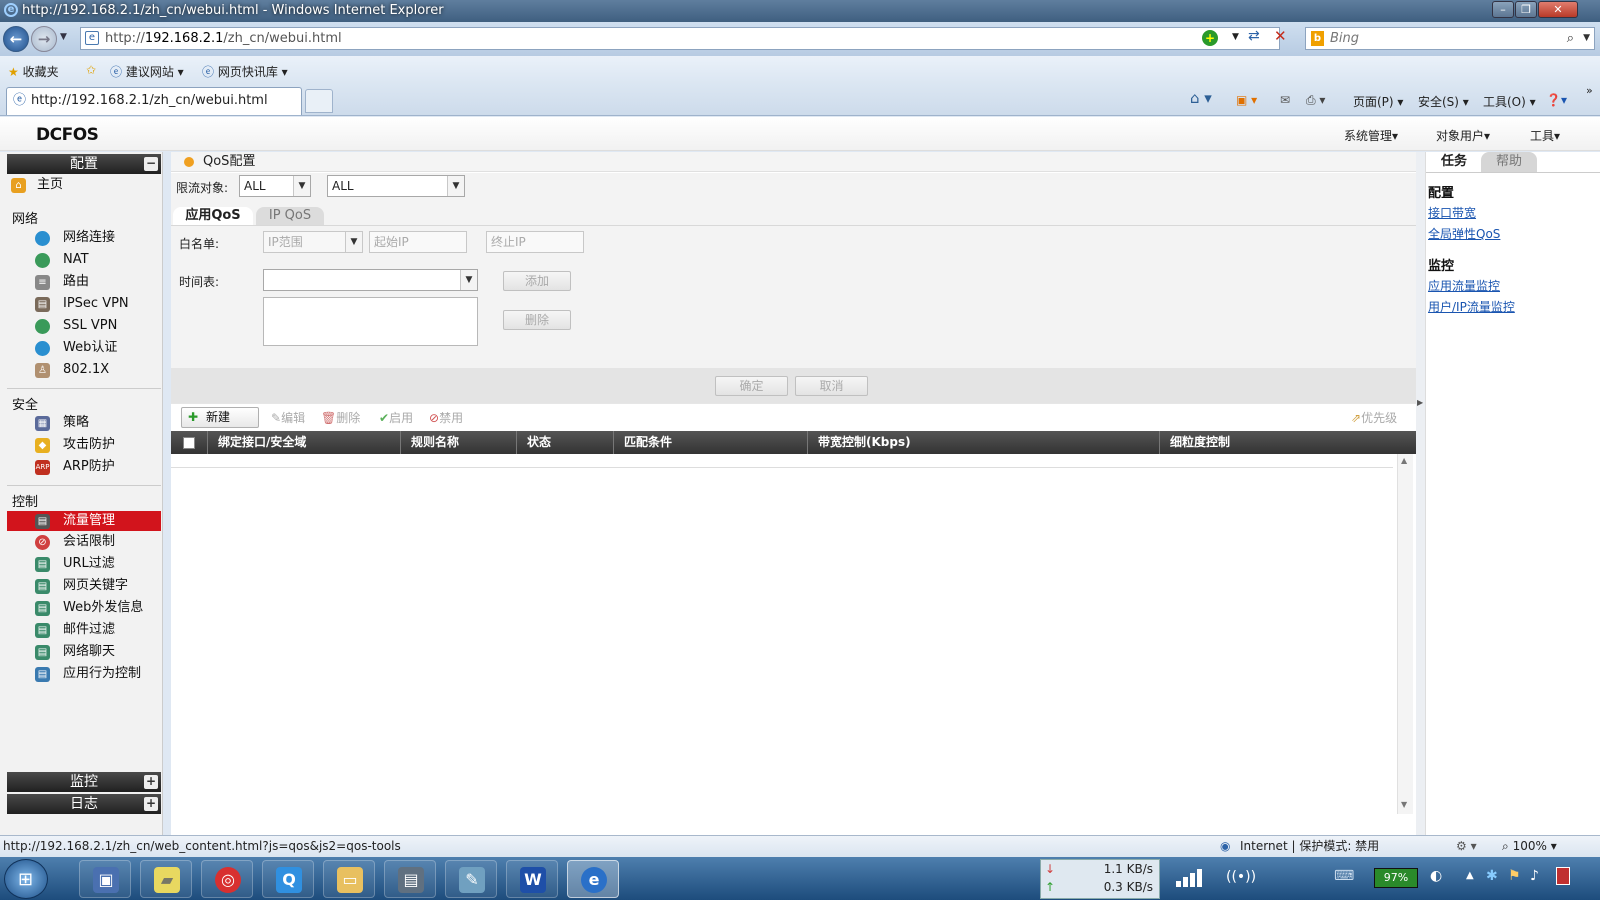 The image size is (1600, 900). I want to click on sidebar-item-web-auth: Web认证, so click(84, 348).